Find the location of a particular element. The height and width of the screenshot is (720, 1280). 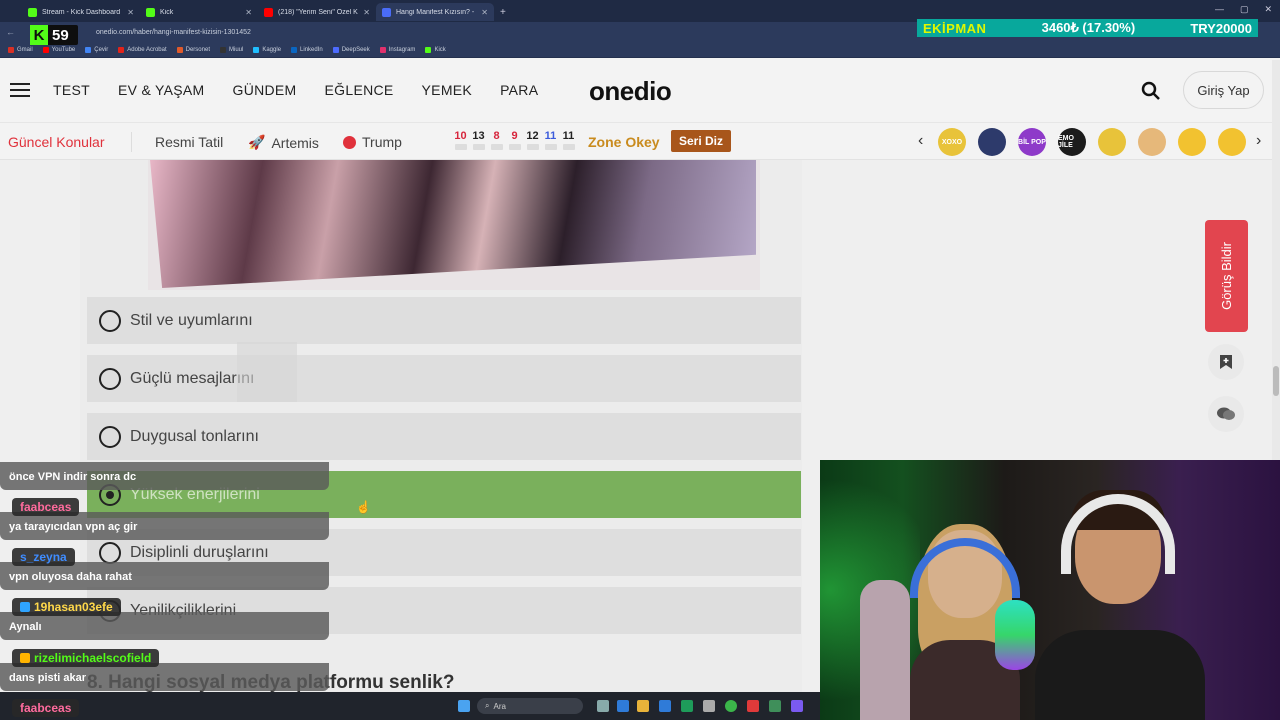

webcam-feed is located at coordinates (1050, 590).